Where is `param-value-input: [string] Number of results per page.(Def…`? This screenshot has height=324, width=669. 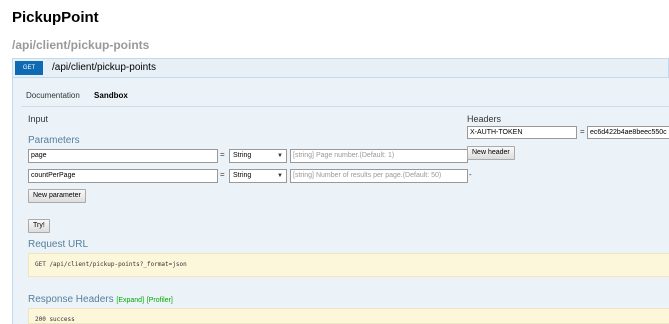 param-value-input: [string] Number of results per page.(Def… is located at coordinates (379, 176).